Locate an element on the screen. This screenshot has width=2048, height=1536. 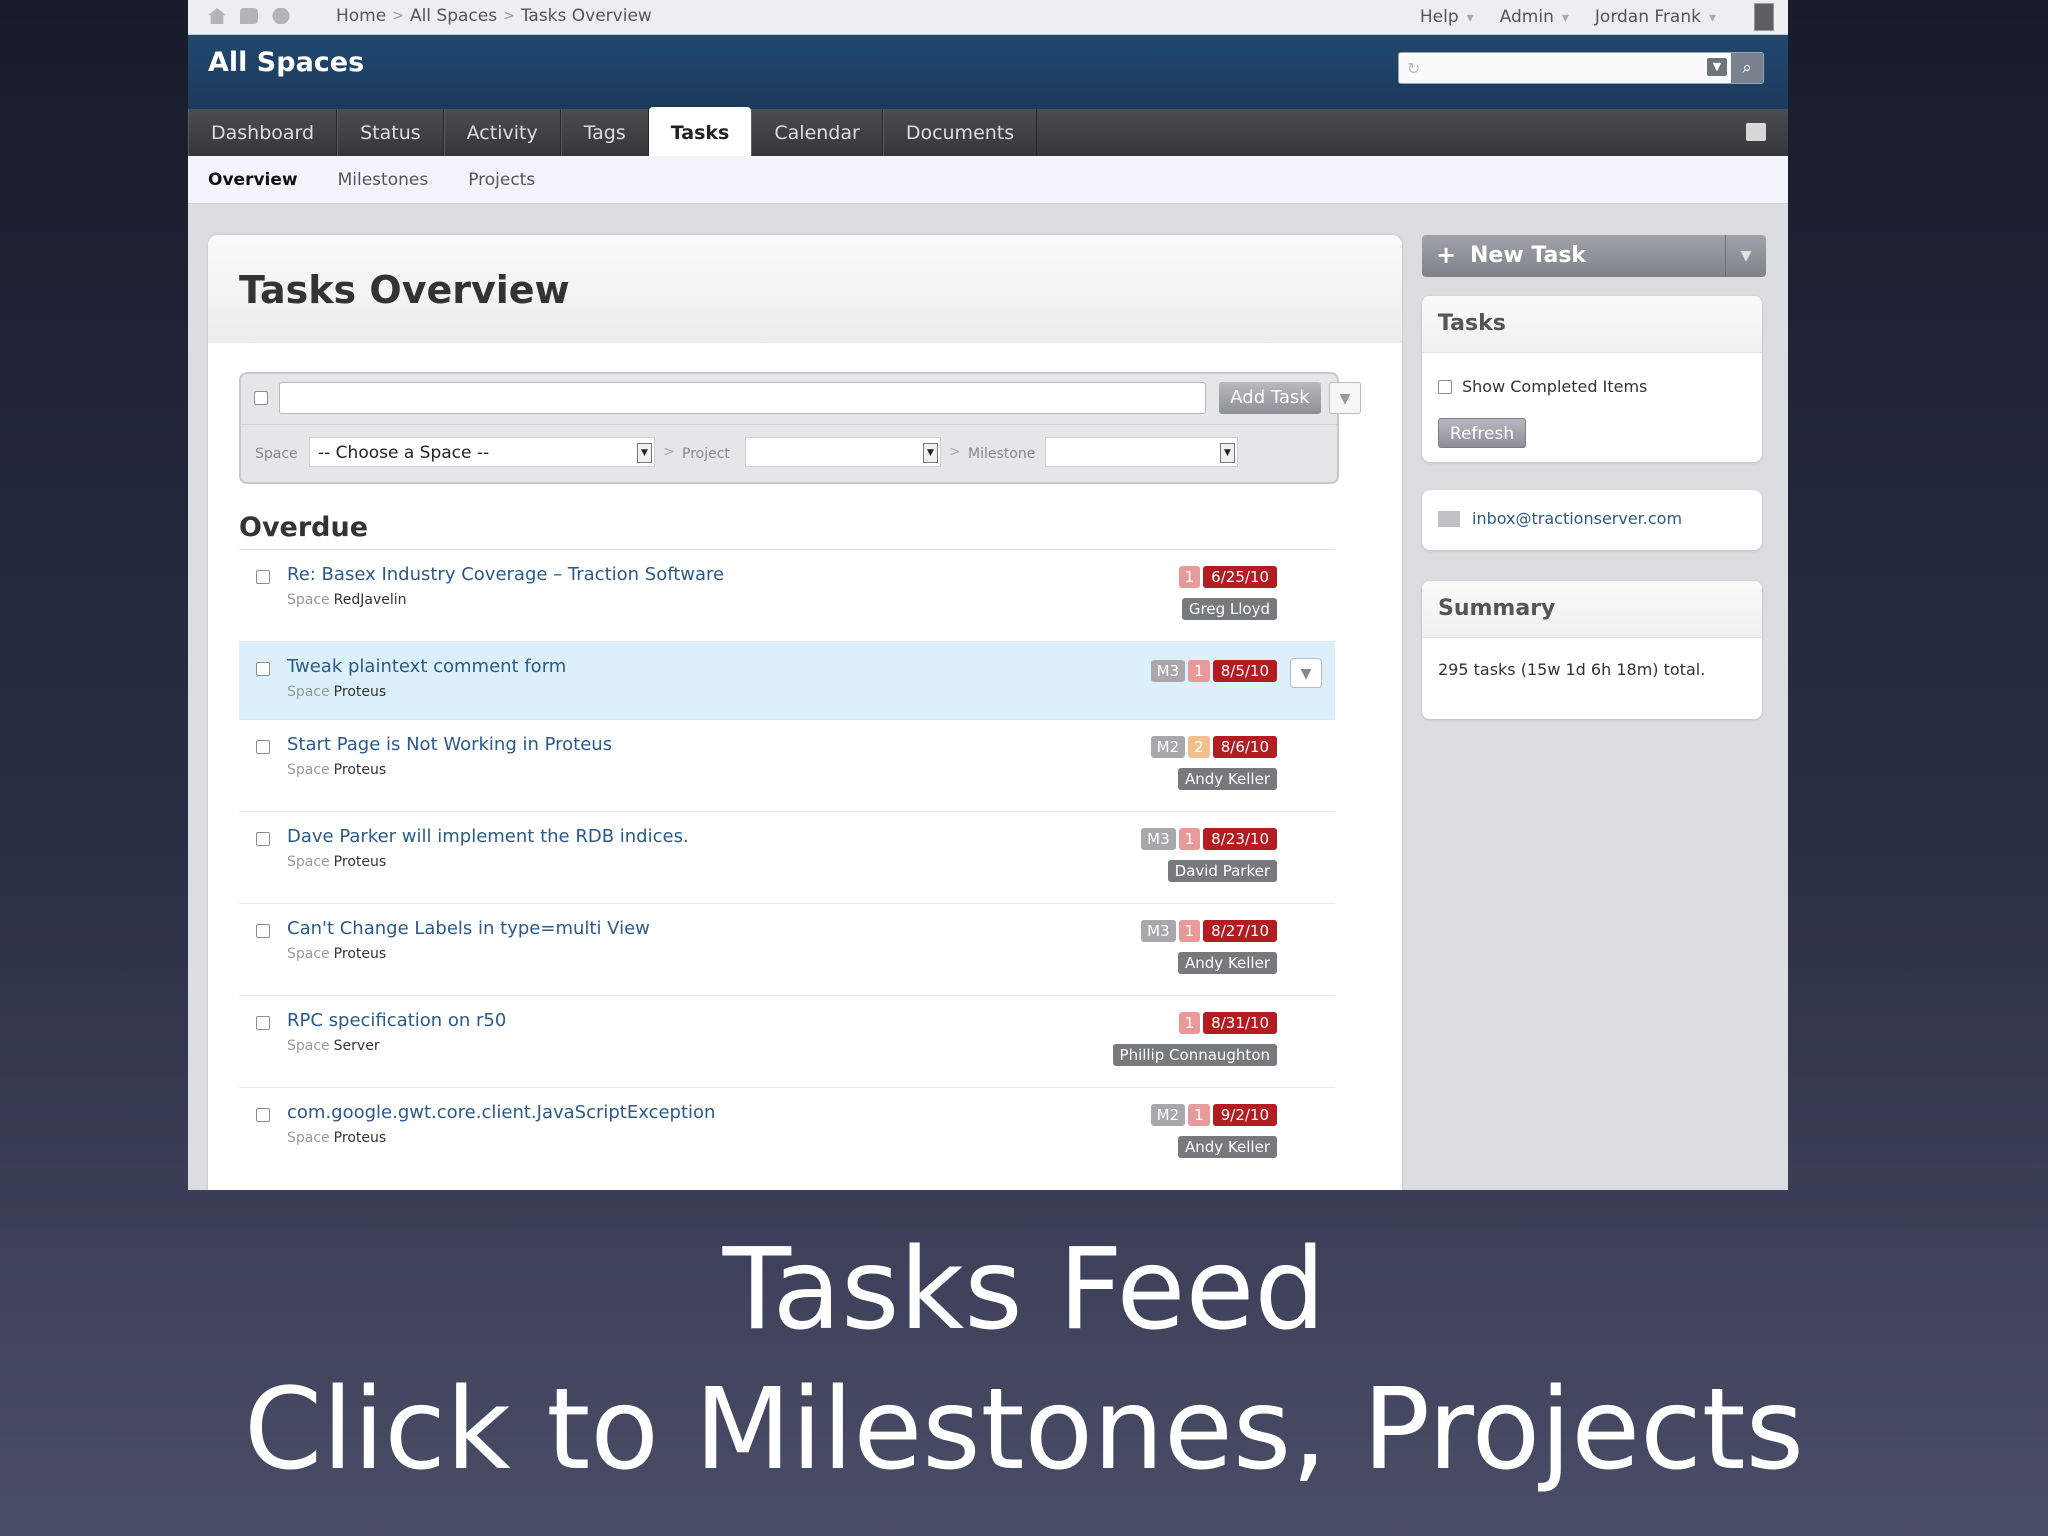
tab-calendar: Calendar is located at coordinates (817, 132).